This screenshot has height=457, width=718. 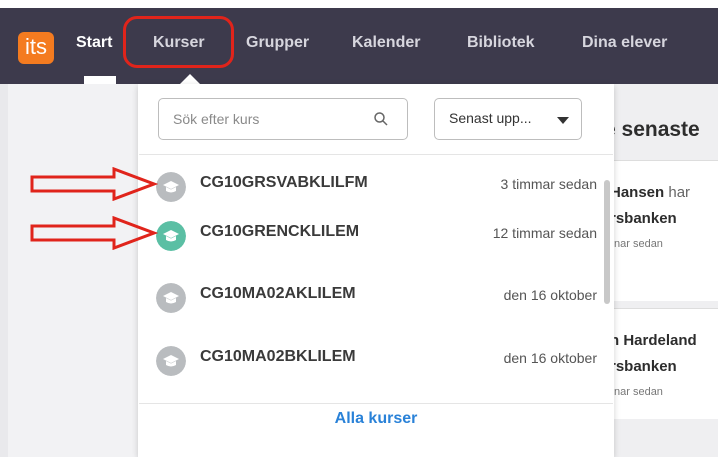 What do you see at coordinates (624, 43) in the screenshot?
I see `nav-item-dina-elever: Dina elever` at bounding box center [624, 43].